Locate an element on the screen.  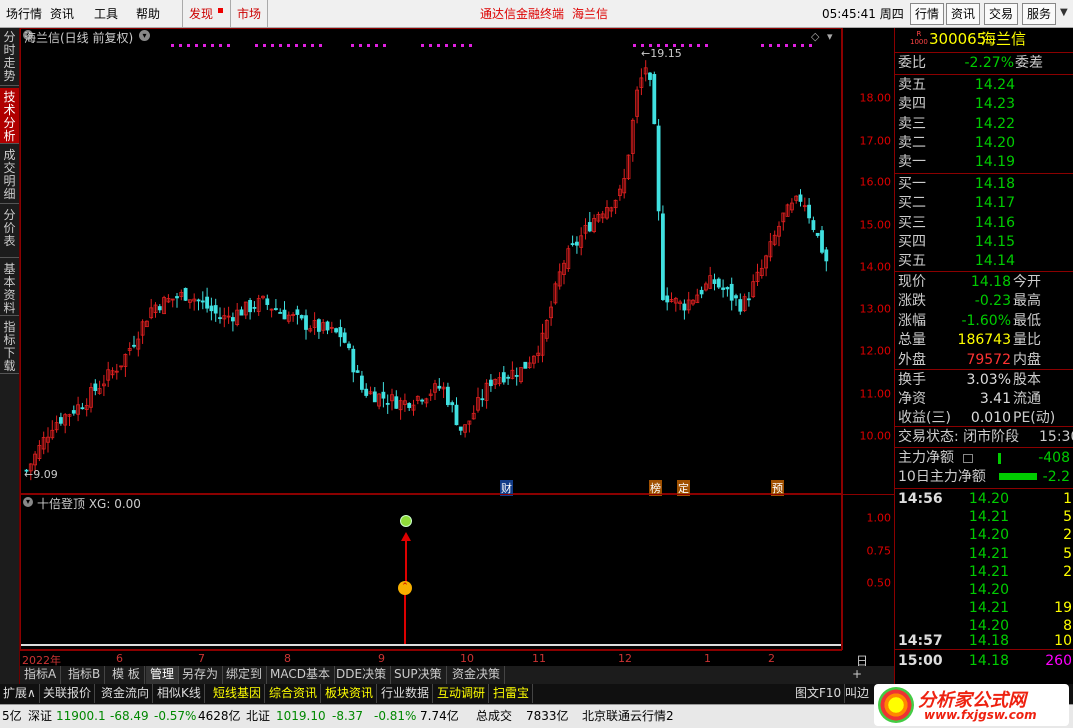
tab-industry-data: 行业数据 is located at coordinates (406, 693).